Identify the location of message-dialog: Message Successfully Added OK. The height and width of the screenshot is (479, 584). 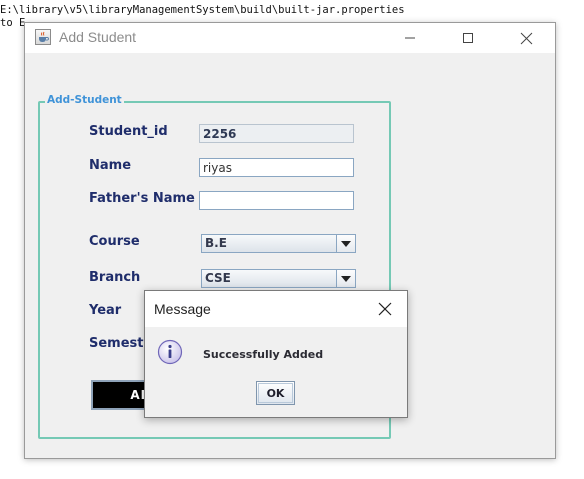
(276, 354).